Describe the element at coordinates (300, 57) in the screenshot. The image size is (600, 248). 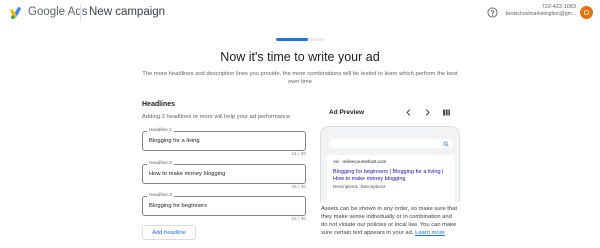
I see `page-title: Now it's time to write your ad` at that location.